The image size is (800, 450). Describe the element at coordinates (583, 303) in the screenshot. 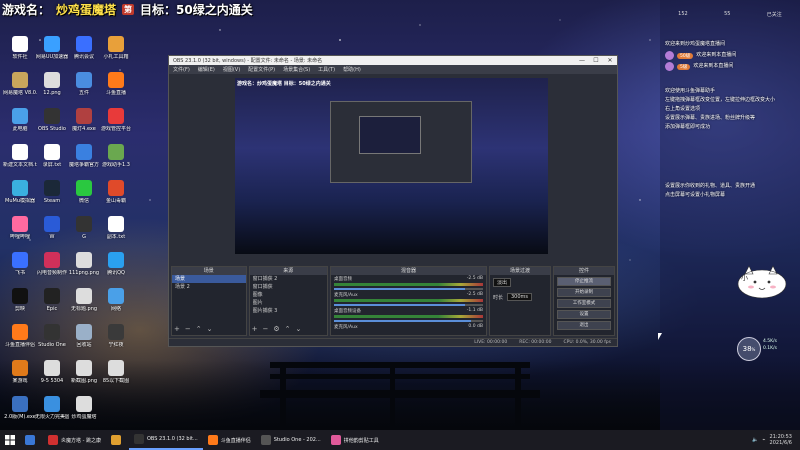

I see `studio-mode-button: 工作室模式` at that location.